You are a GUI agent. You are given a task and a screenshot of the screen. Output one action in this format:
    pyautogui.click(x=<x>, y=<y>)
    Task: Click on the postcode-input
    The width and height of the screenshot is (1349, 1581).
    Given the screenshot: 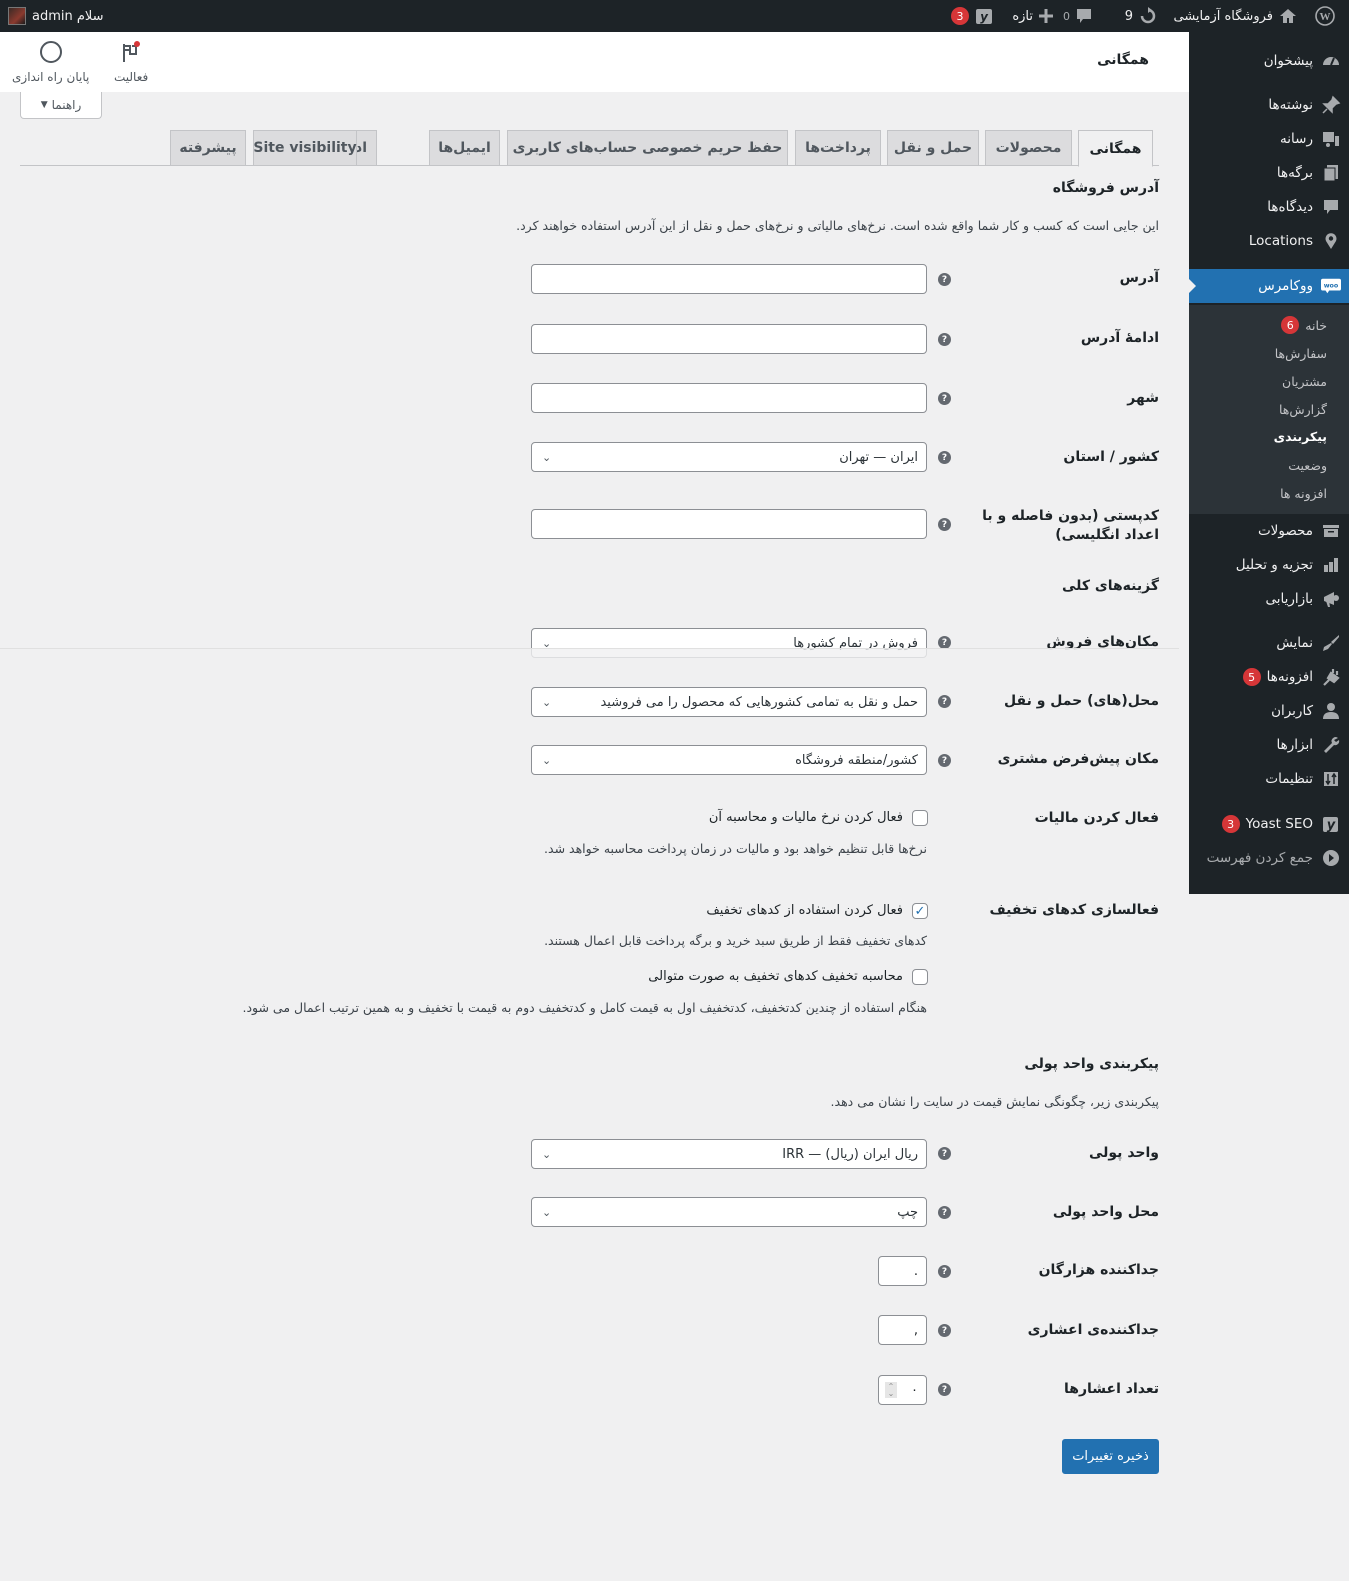 What is the action you would take?
    pyautogui.click(x=729, y=524)
    